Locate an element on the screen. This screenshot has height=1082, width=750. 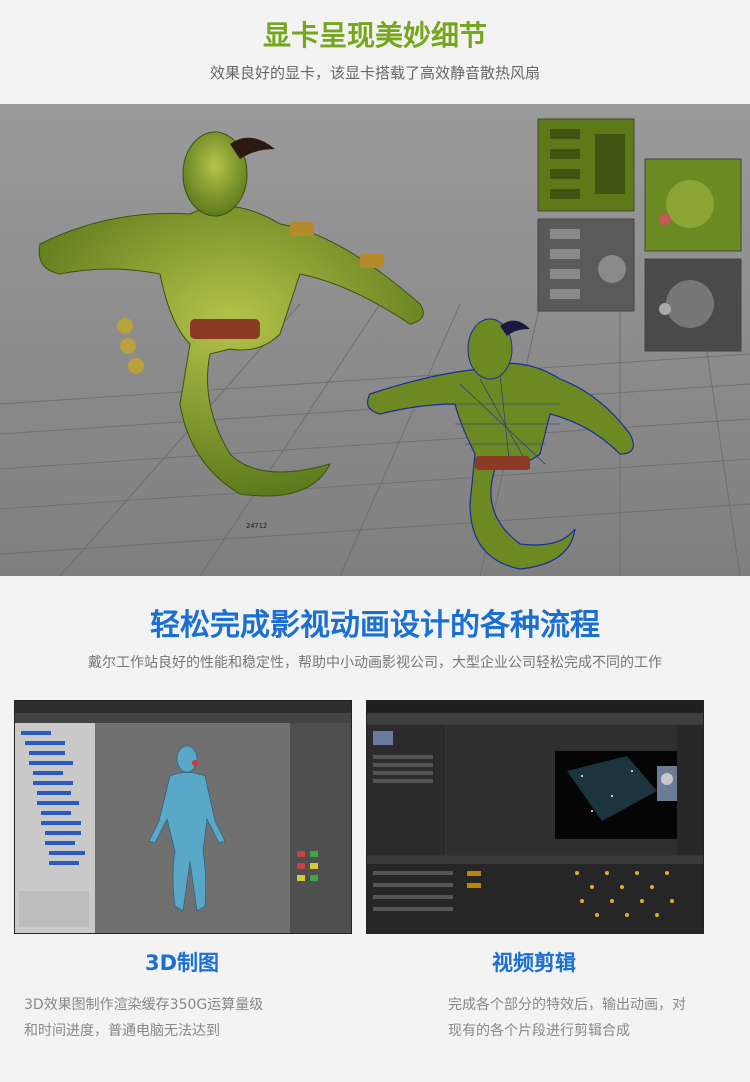
feature-description-line: 3D效果图制作渲染缓存350G运算量级 is located at coordinates (144, 1005).